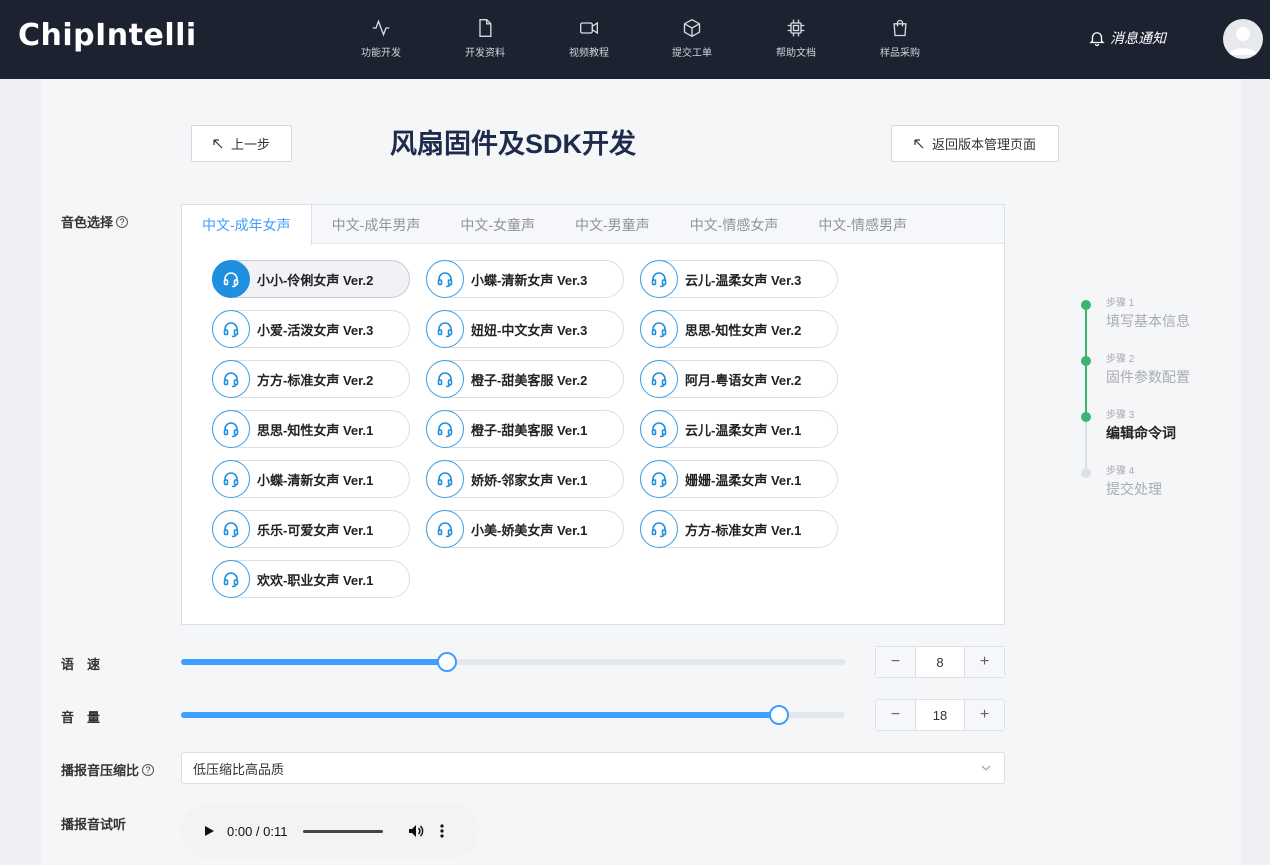 The height and width of the screenshot is (865, 1270). What do you see at coordinates (525, 479) in the screenshot?
I see `voice-option: 娇娇-邻家女声 Ver.1` at bounding box center [525, 479].